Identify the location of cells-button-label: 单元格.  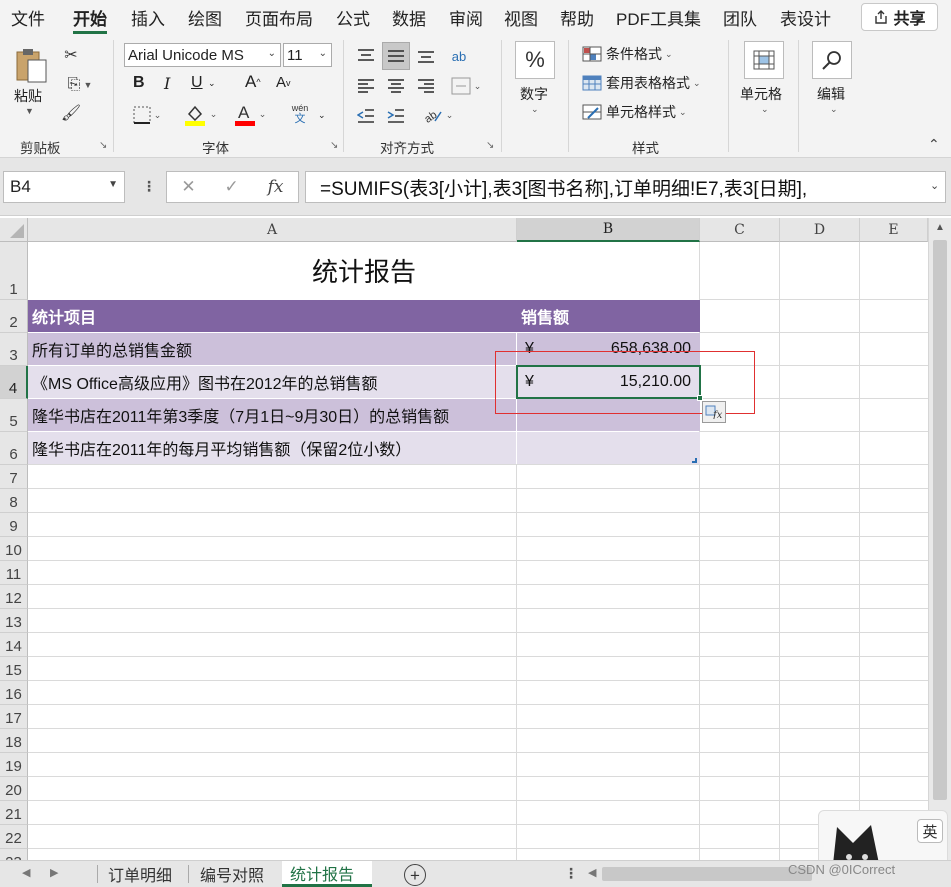
(761, 94).